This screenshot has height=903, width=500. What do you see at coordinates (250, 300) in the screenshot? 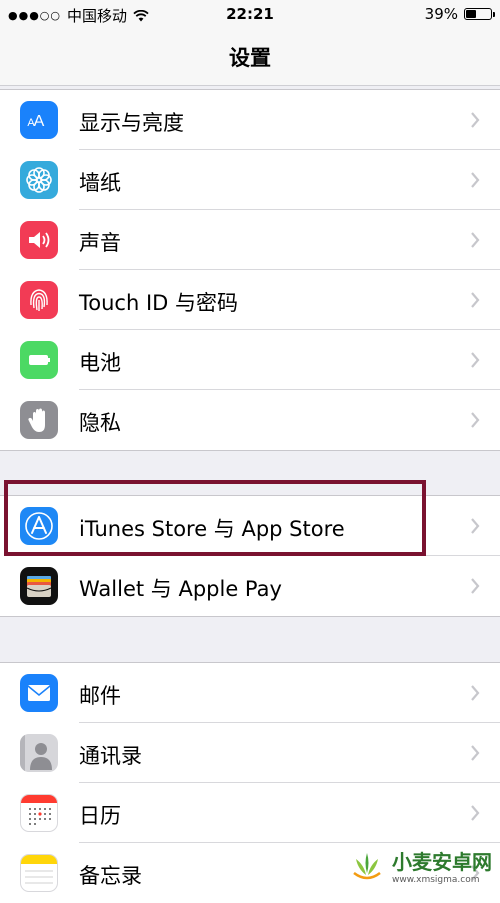
I see `settings-row-touch-id: Touch ID 与密码` at bounding box center [250, 300].